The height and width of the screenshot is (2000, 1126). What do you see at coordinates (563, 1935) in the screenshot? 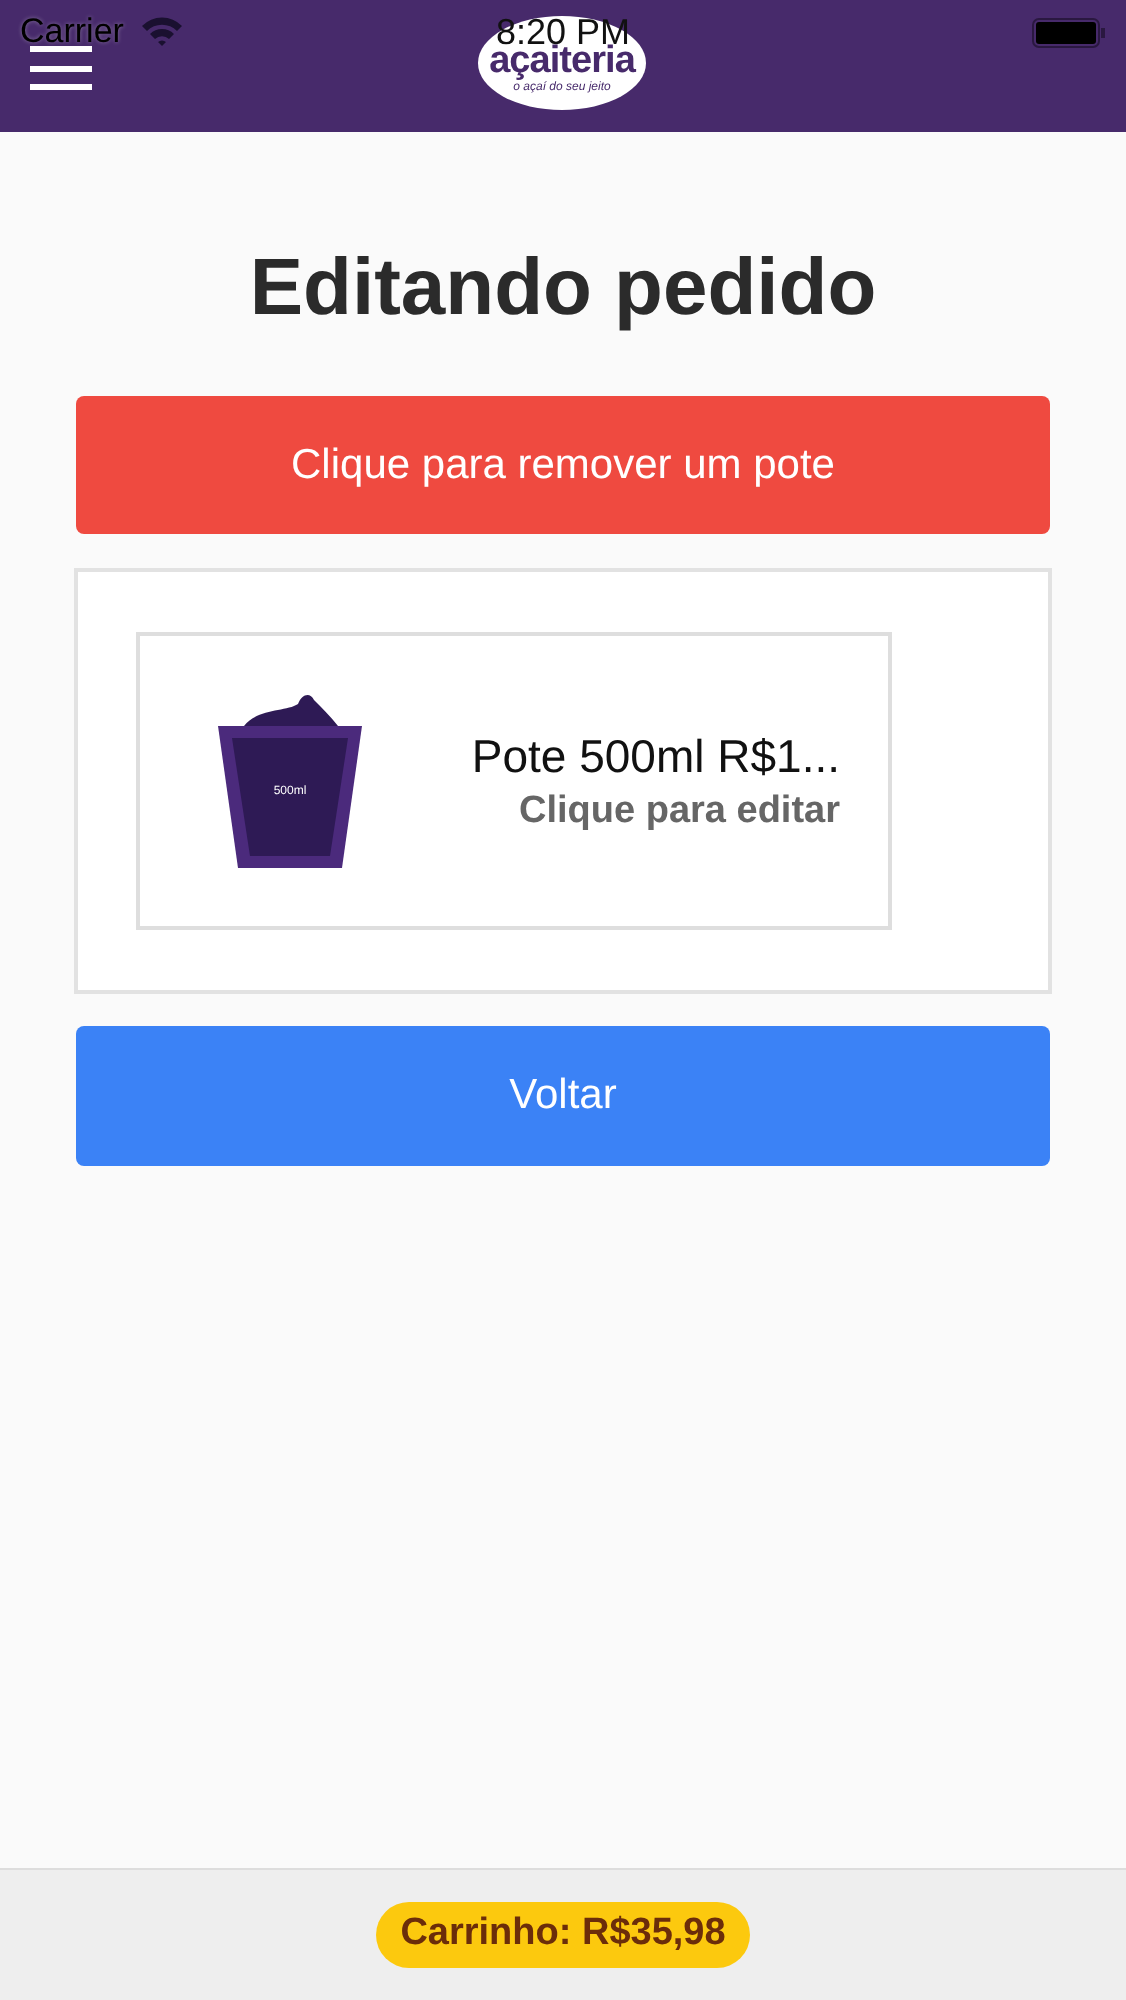
I see `cart-badge: Carrinho: R$35,98` at bounding box center [563, 1935].